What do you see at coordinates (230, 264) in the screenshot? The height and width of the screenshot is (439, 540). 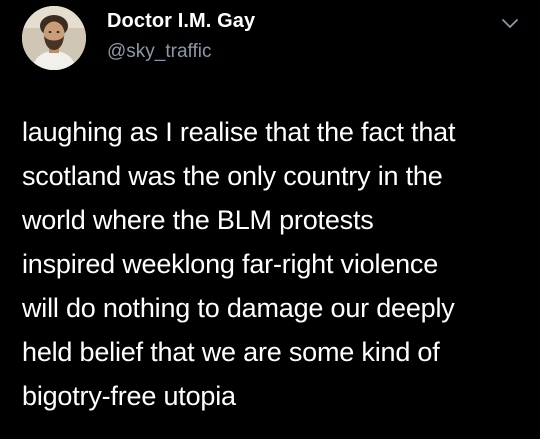 I see `tweet-text-line: inspired weeklong far-right violence` at bounding box center [230, 264].